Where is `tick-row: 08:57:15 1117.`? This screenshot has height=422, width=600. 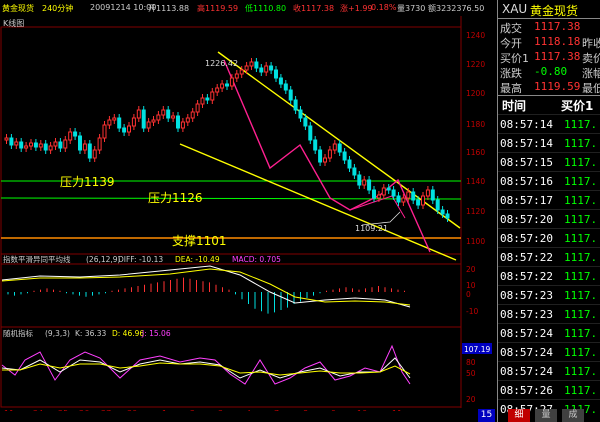 tick-row: 08:57:15 1117. is located at coordinates (549, 162).